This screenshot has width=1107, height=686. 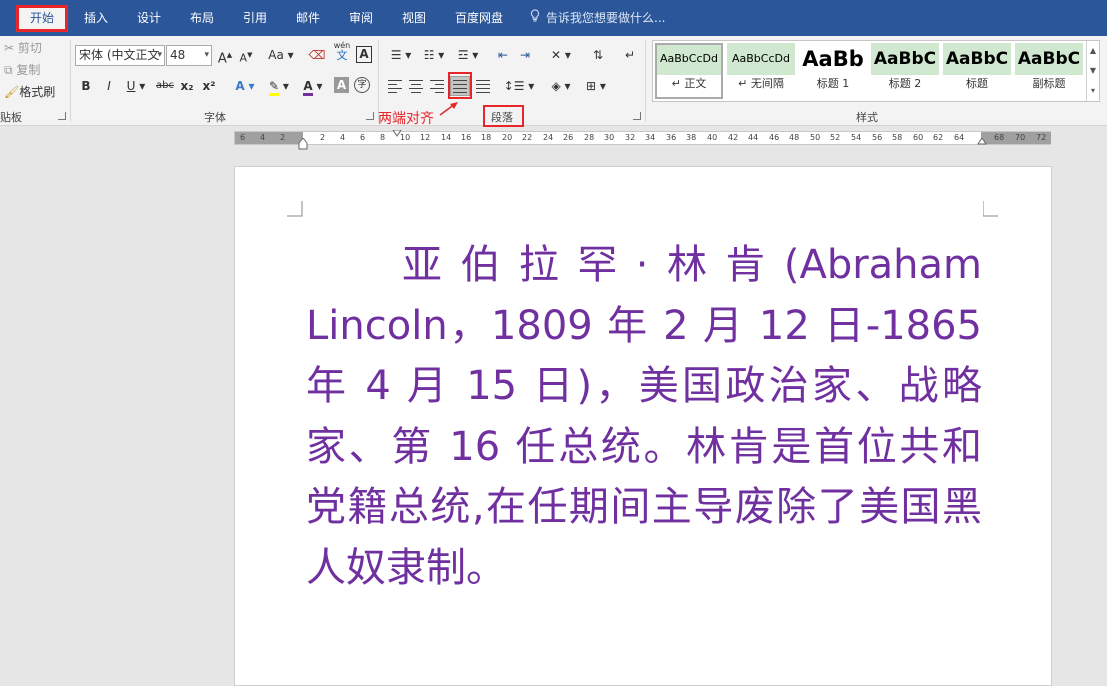 I want to click on text-effects-button: A ▾, so click(x=245, y=86).